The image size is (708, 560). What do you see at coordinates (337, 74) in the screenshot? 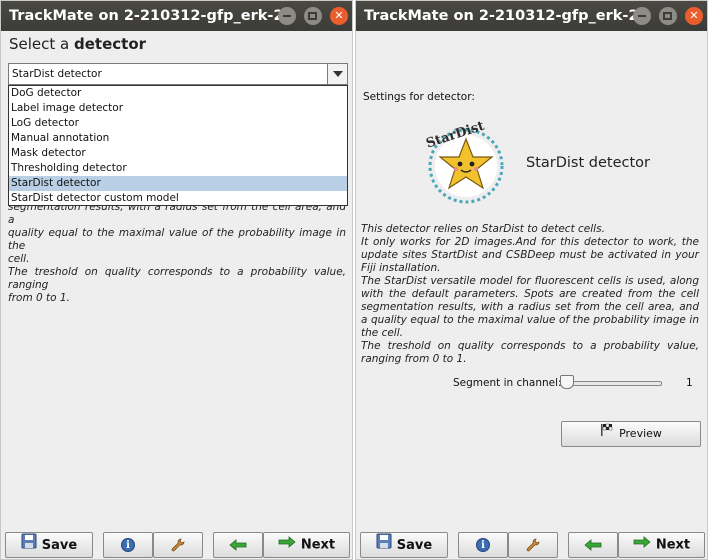
I see `chevron-down-icon` at bounding box center [337, 74].